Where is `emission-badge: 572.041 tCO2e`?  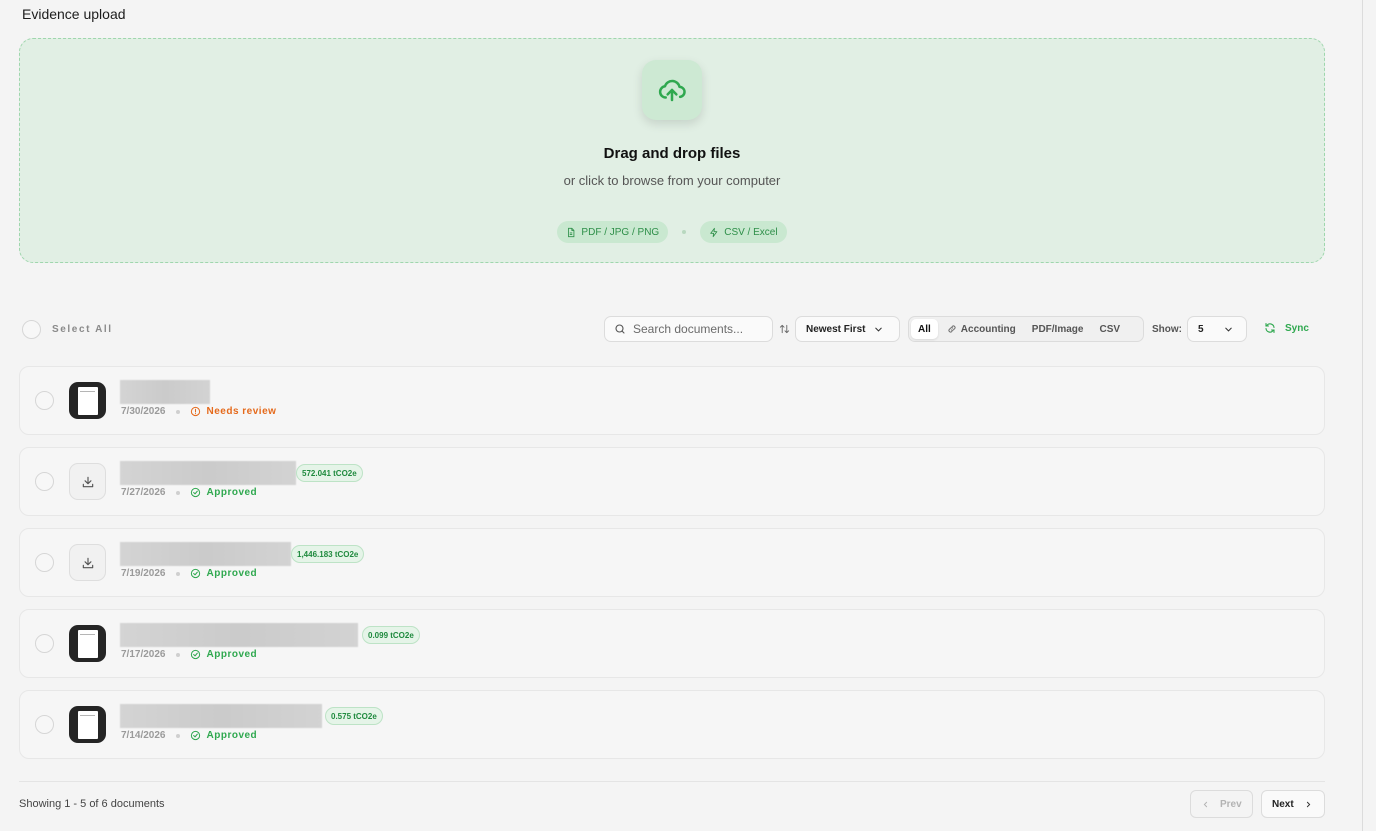
emission-badge: 572.041 tCO2e is located at coordinates (329, 473).